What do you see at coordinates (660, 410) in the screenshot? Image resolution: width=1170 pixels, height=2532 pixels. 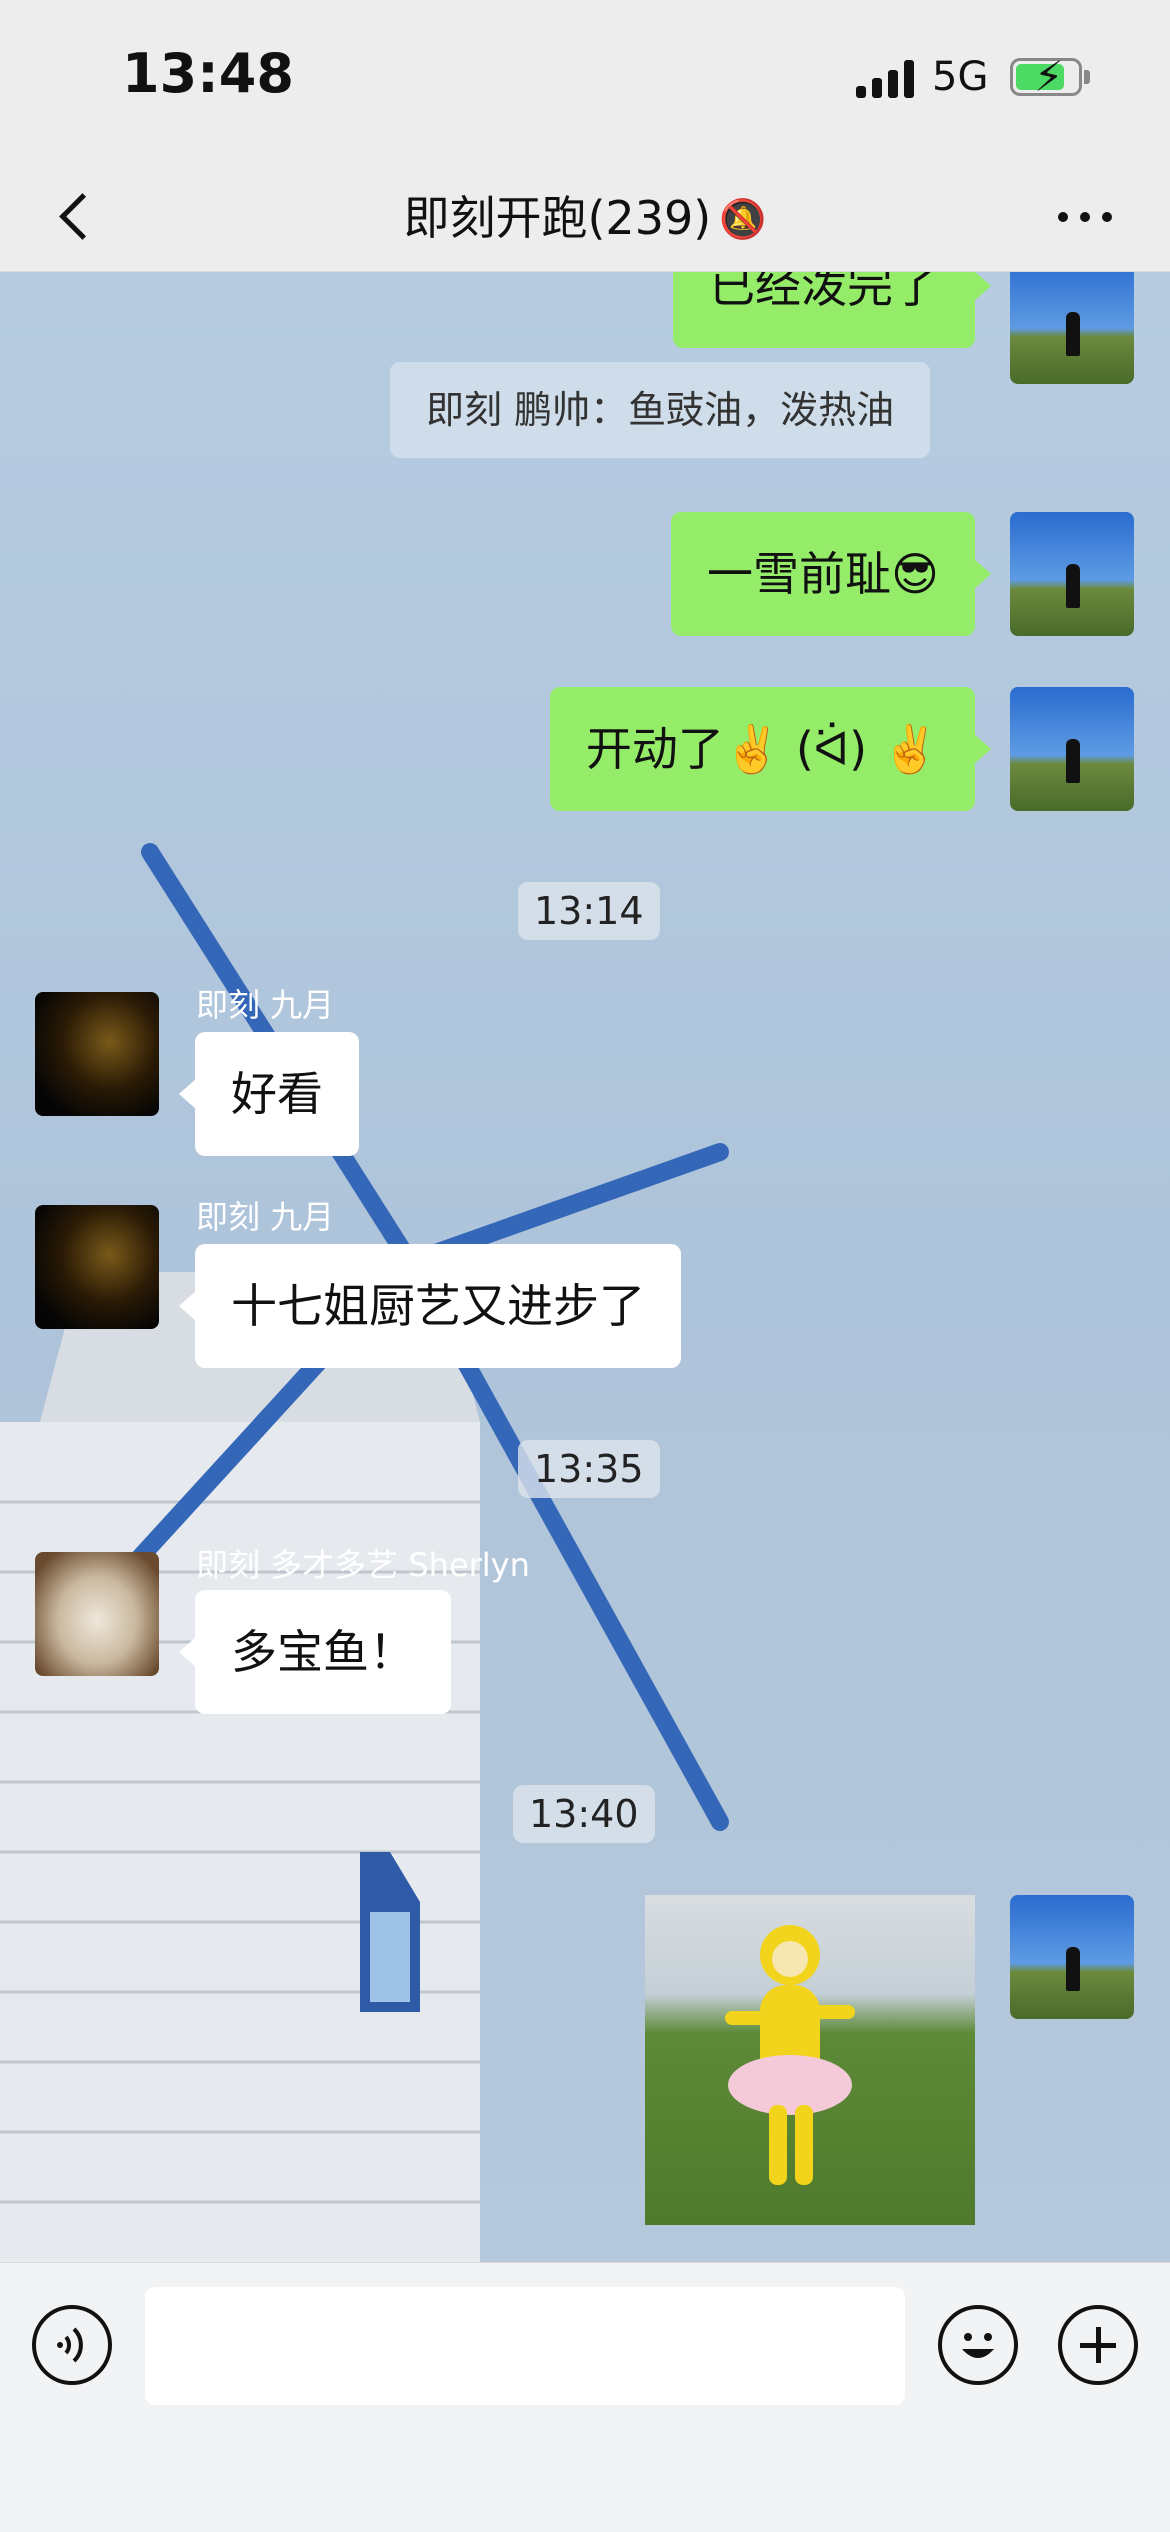 I see `system-note: 即刻 鹏帅：鱼豉油，泼热油` at bounding box center [660, 410].